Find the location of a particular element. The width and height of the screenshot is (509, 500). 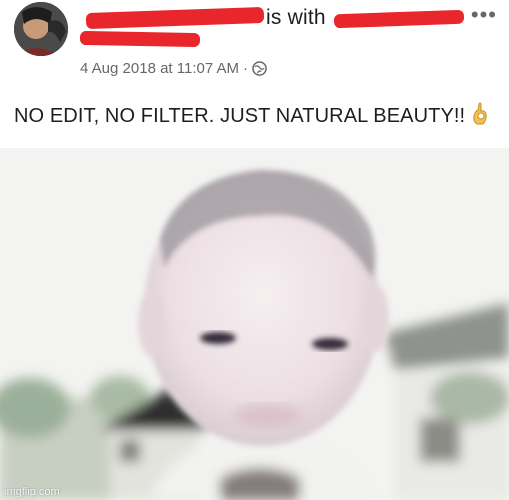

more-horizontal-icon: ••• is located at coordinates (484, 15).